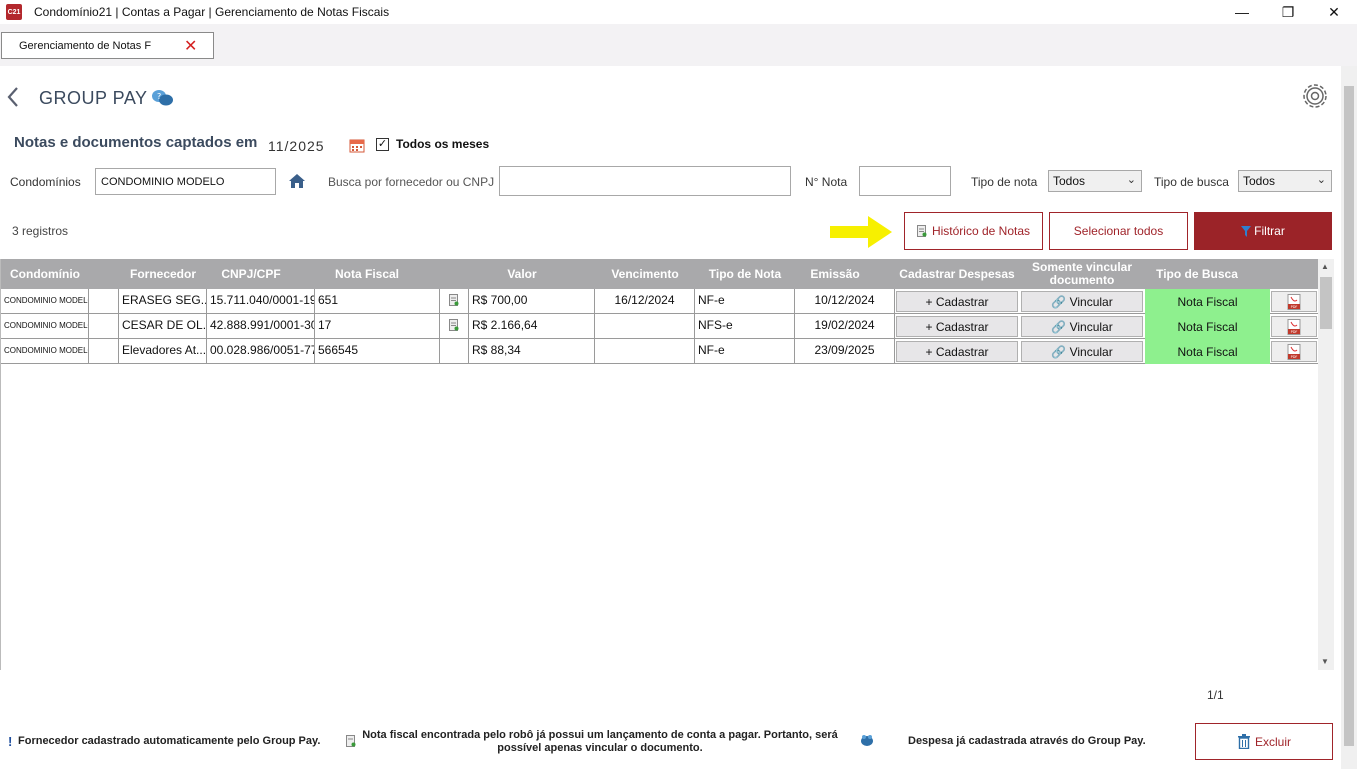  Describe the element at coordinates (10, 741) in the screenshot. I see `exclamation-icon: !` at that location.